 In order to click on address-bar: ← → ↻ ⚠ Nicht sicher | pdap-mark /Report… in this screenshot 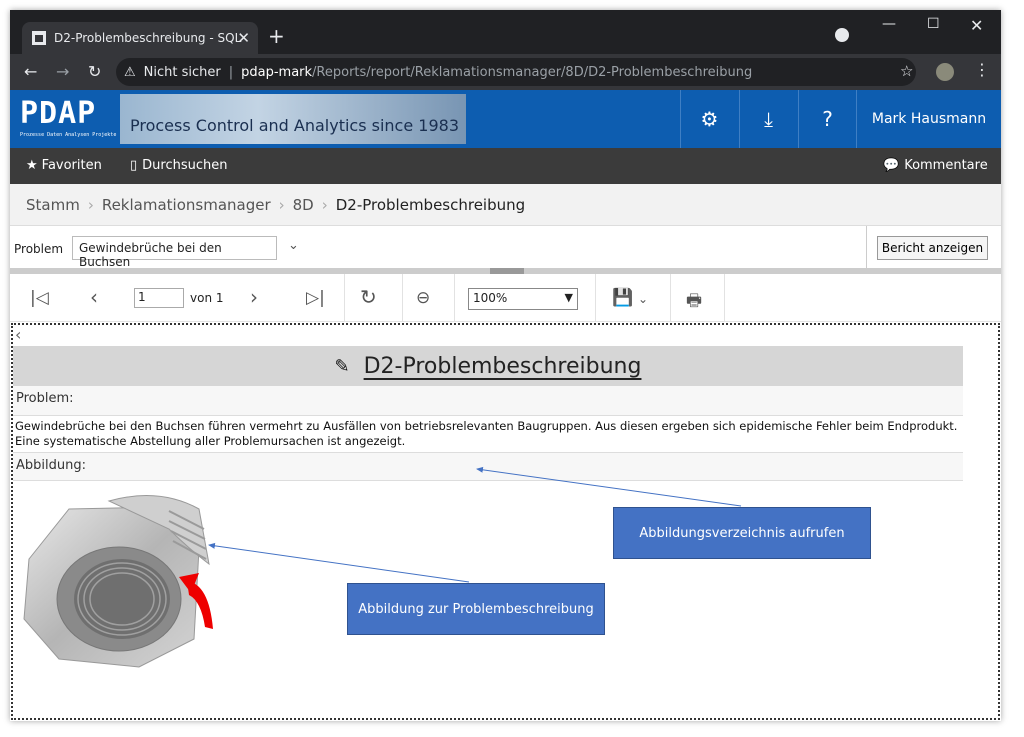, I will do `click(505, 72)`.